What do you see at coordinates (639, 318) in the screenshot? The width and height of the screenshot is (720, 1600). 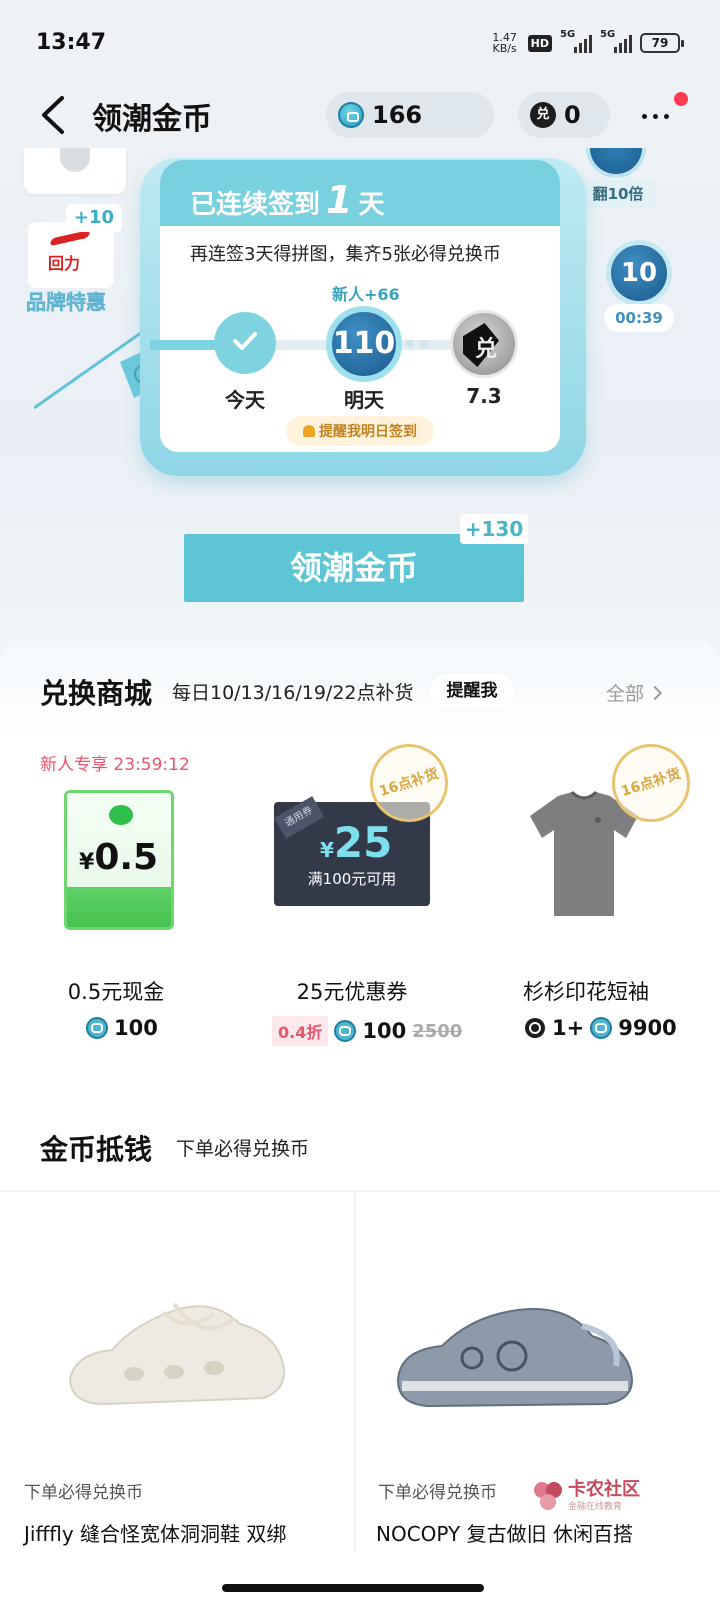 I see `countdown-timer: 00:39` at bounding box center [639, 318].